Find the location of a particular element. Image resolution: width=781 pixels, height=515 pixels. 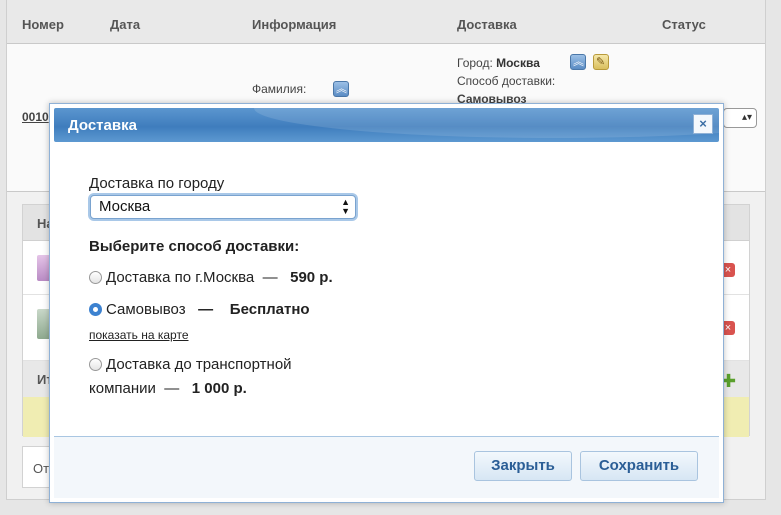

option-courier: Доставка по г.Москва — 590 р. is located at coordinates (211, 277).